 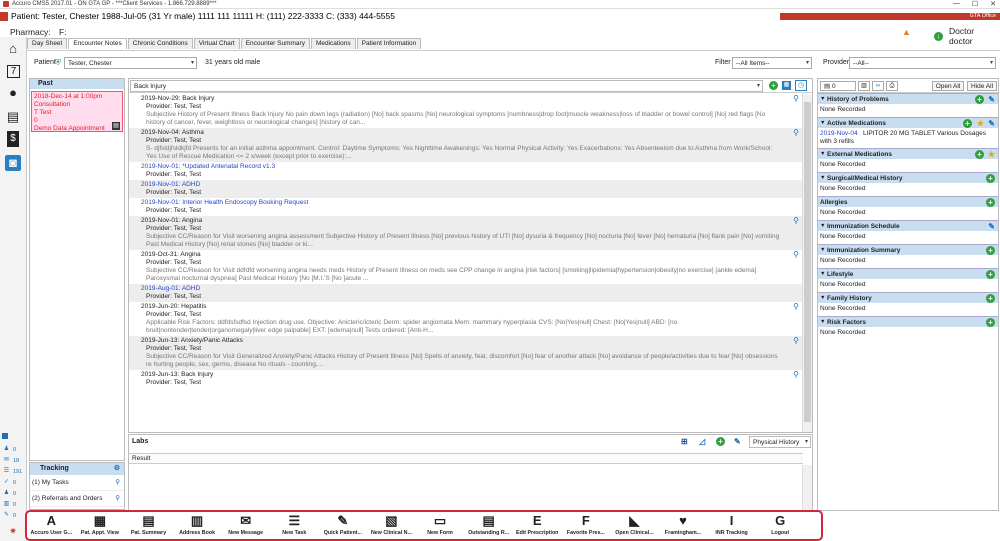 What do you see at coordinates (466, 293) in the screenshot?
I see `note-item: 2019-Aug-01: ADHD Provider: Test, Test` at bounding box center [466, 293].